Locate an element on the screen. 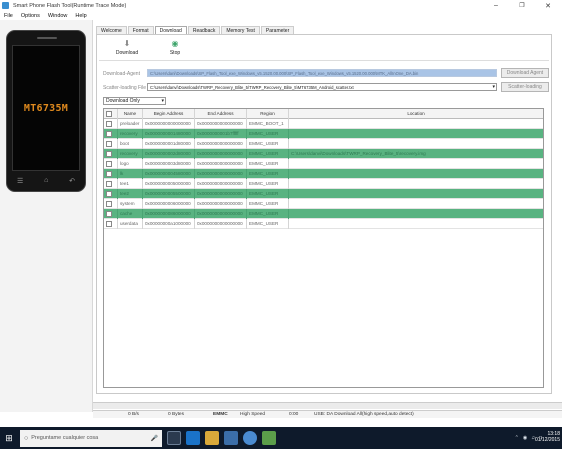 The image size is (562, 449). download-mode-select: Download Only ▾ is located at coordinates (134, 101).